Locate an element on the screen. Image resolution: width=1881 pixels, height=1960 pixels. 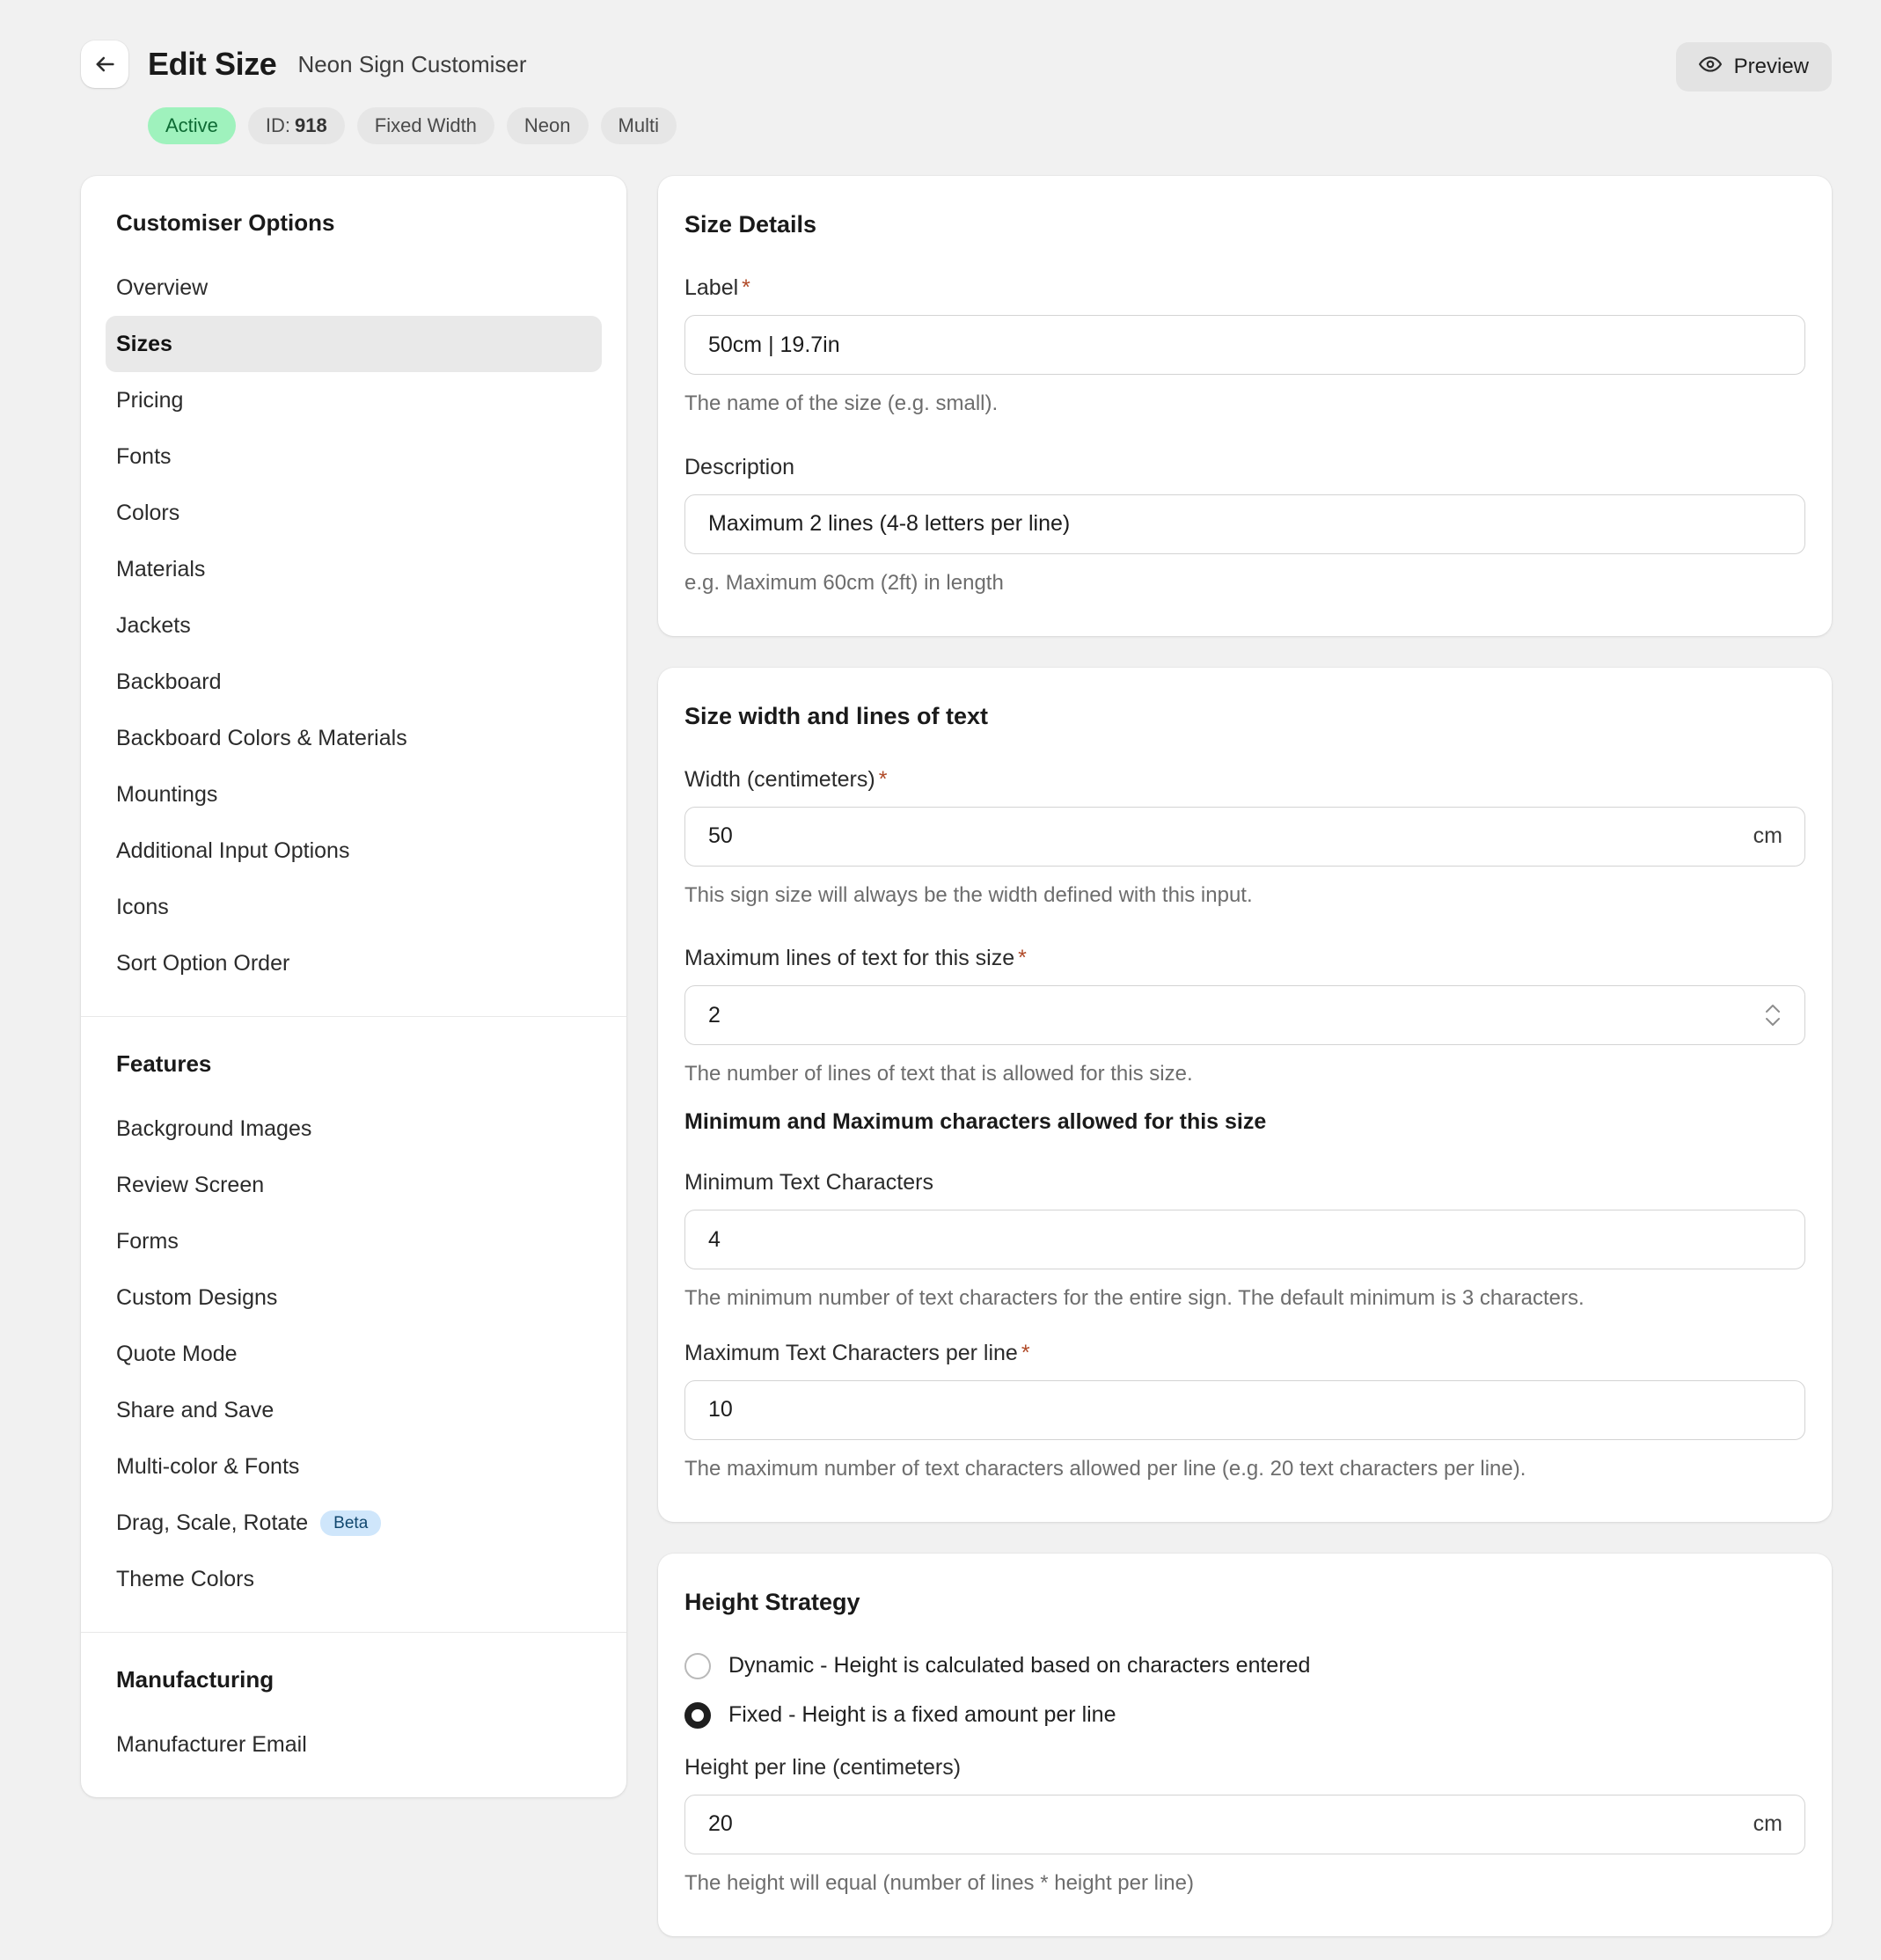
label-input-wrap is located at coordinates (1244, 345).